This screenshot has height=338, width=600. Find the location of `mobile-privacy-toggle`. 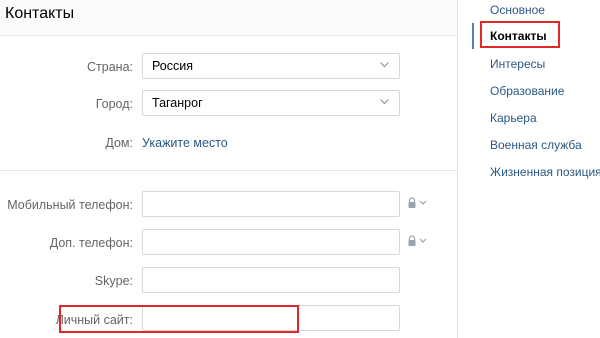

mobile-privacy-toggle is located at coordinates (419, 204).